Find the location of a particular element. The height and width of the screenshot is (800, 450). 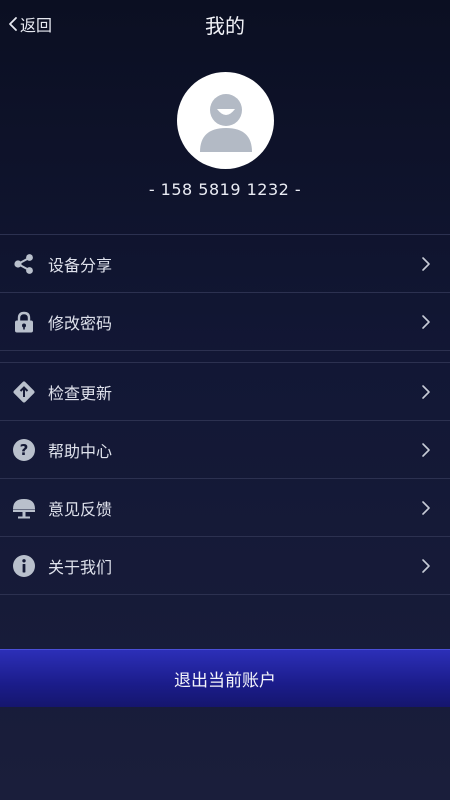

menu-item-device-share: 设备分享 is located at coordinates (225, 263).